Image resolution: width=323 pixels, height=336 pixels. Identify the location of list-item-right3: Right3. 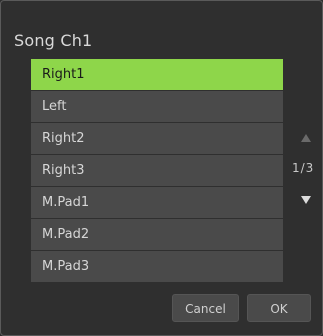
(157, 170).